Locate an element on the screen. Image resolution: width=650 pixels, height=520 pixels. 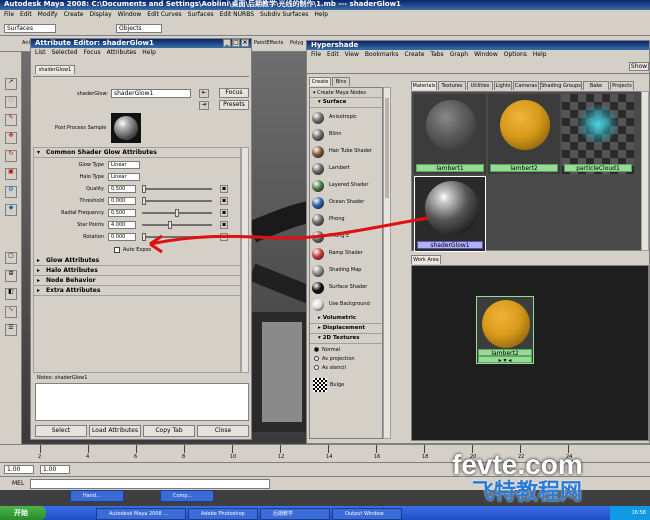
minimize-icon: _ is located at coordinates (227, 43).